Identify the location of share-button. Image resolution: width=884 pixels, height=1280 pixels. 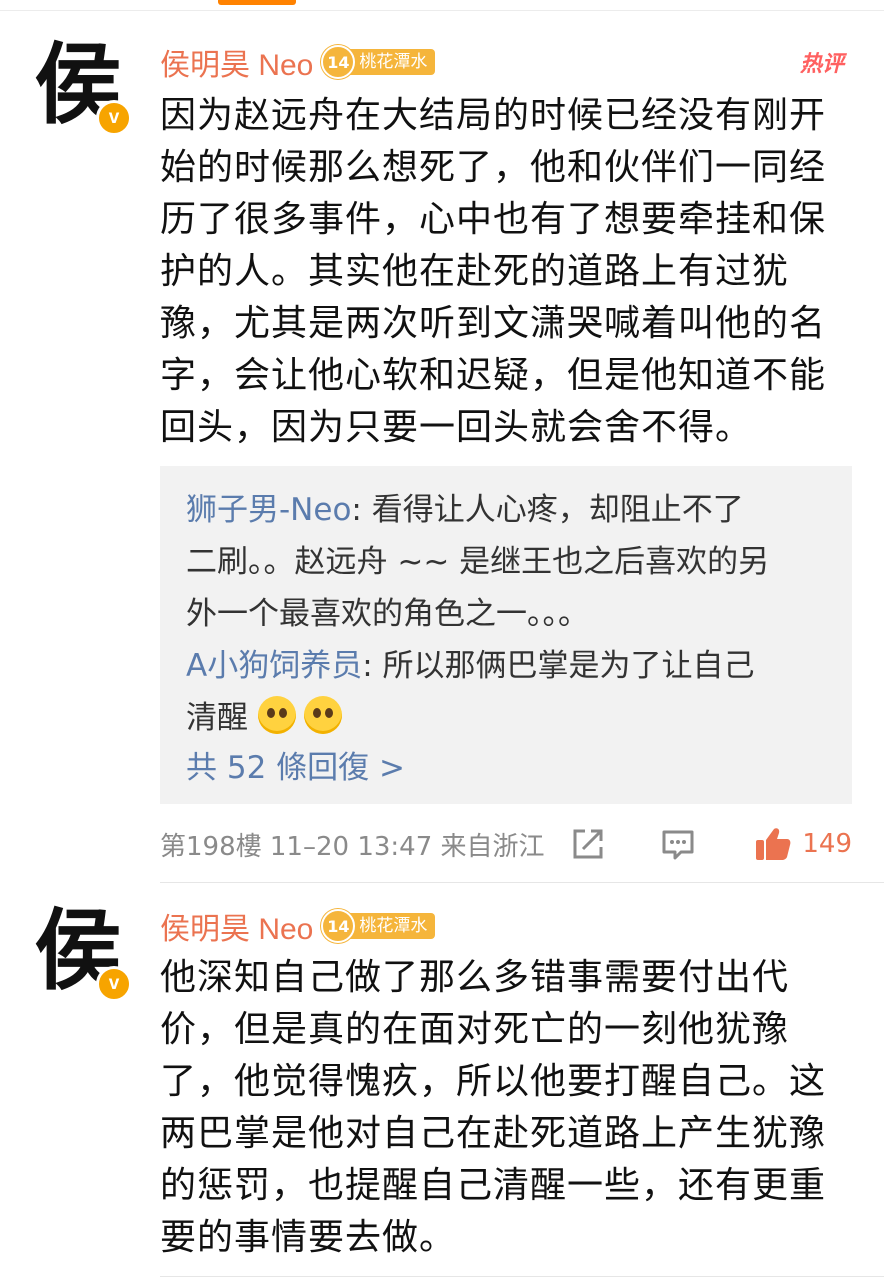
(588, 844).